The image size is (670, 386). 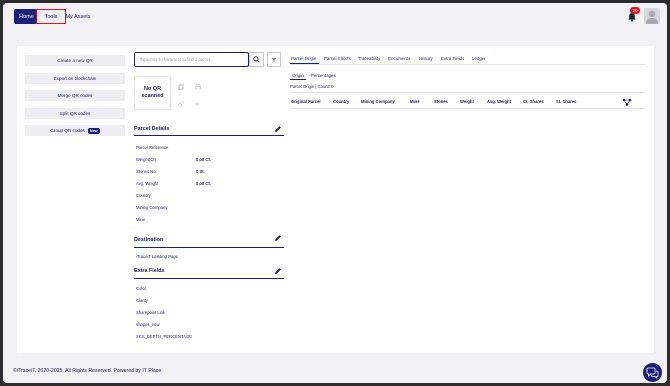 What do you see at coordinates (378, 101) in the screenshot?
I see `col-mining-company: Mining Company` at bounding box center [378, 101].